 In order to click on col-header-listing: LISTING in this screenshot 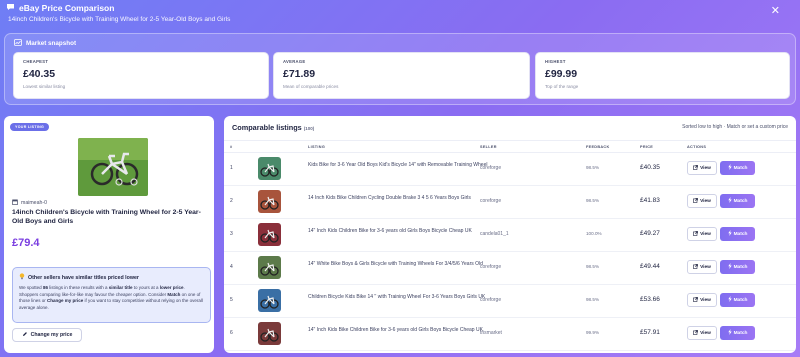, I will do `click(317, 147)`.